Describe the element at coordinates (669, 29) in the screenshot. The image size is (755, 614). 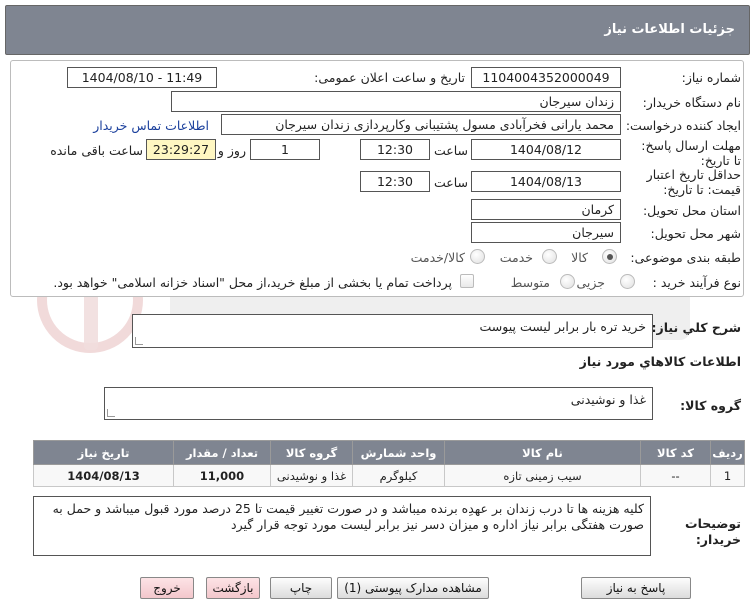
I see `page-title: جزئیات اطلاعات نیاز` at that location.